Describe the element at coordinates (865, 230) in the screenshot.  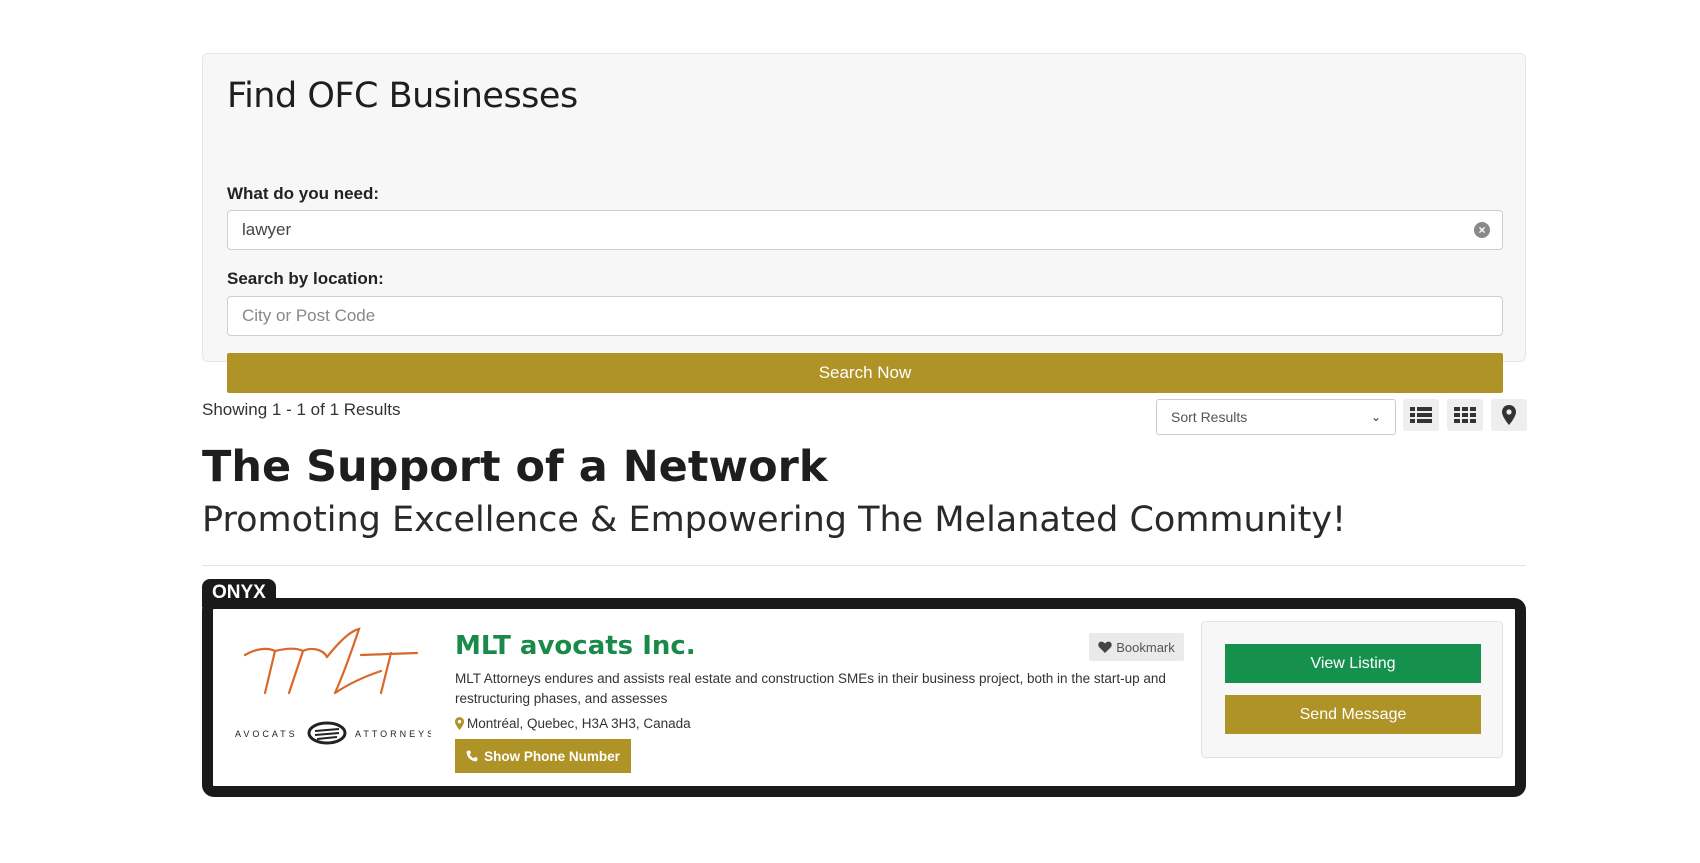
I see `need-input: lawyer ×` at that location.